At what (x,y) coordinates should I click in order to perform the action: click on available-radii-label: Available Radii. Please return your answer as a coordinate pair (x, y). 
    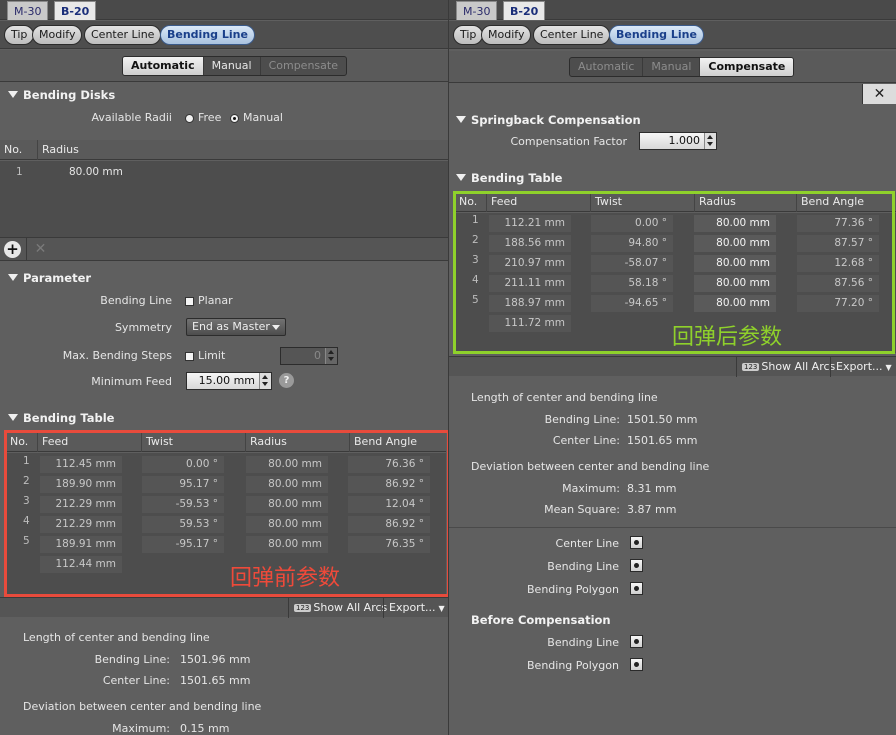
    Looking at the image, I should click on (131, 117).